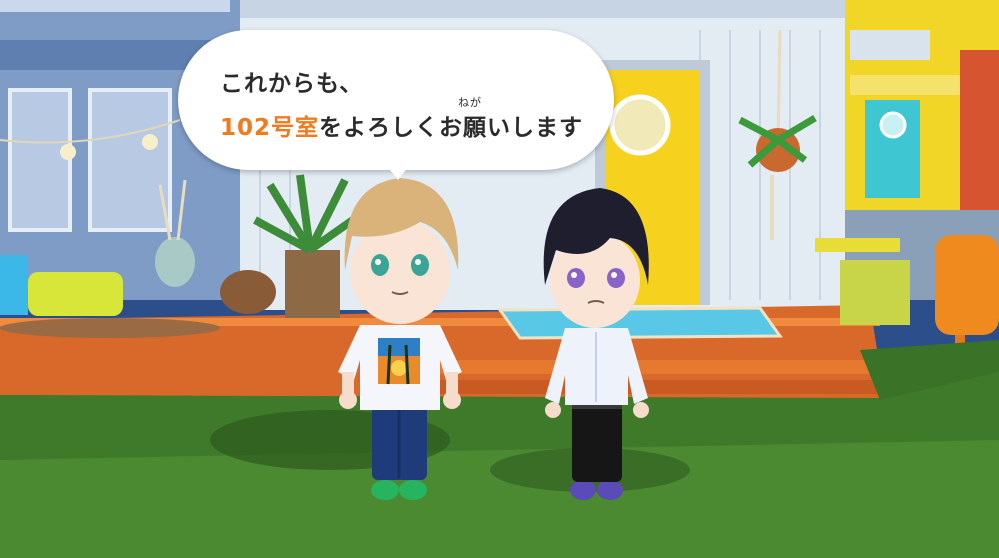  Describe the element at coordinates (270, 128) in the screenshot. I see `room-number-highlight: 102号室` at that location.